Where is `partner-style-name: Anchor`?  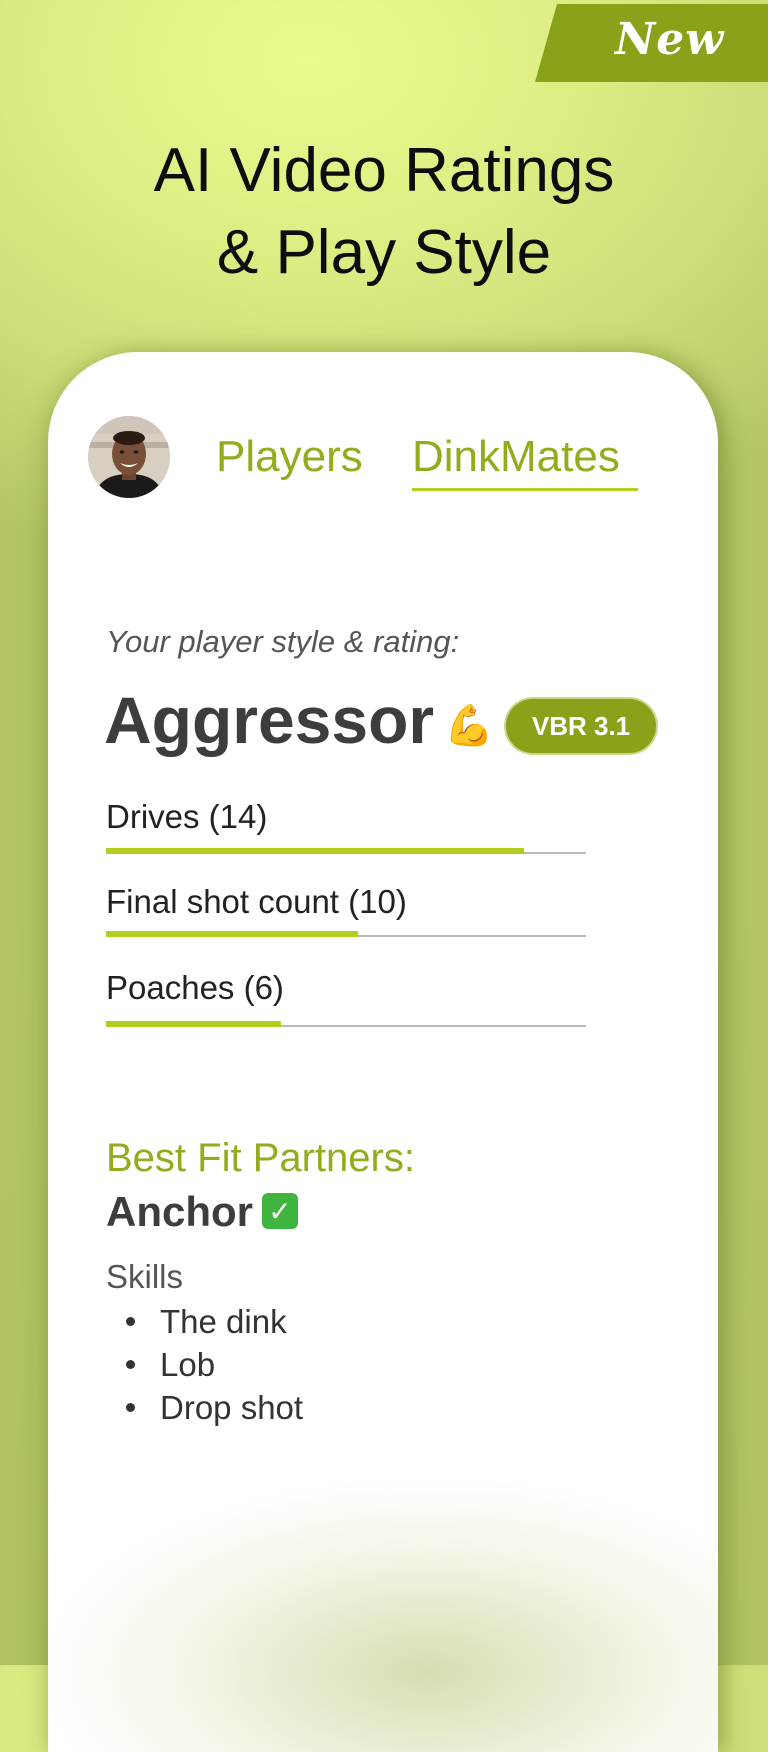 partner-style-name: Anchor is located at coordinates (179, 1211).